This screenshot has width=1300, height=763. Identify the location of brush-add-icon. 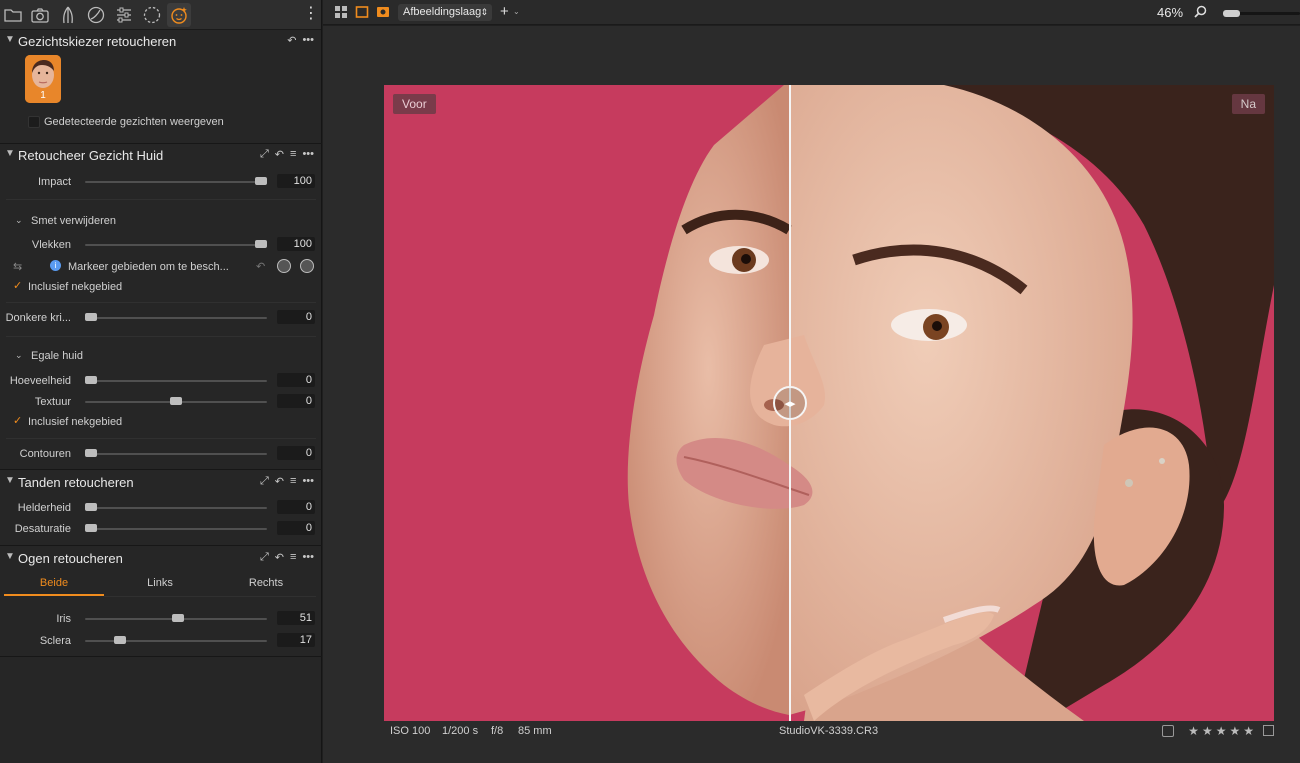
(284, 266).